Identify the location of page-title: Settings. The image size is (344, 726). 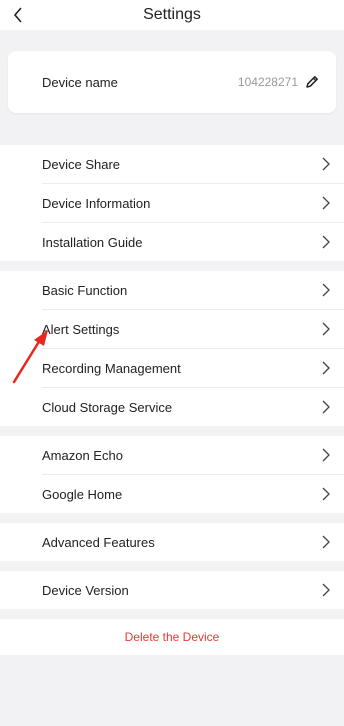
(172, 14).